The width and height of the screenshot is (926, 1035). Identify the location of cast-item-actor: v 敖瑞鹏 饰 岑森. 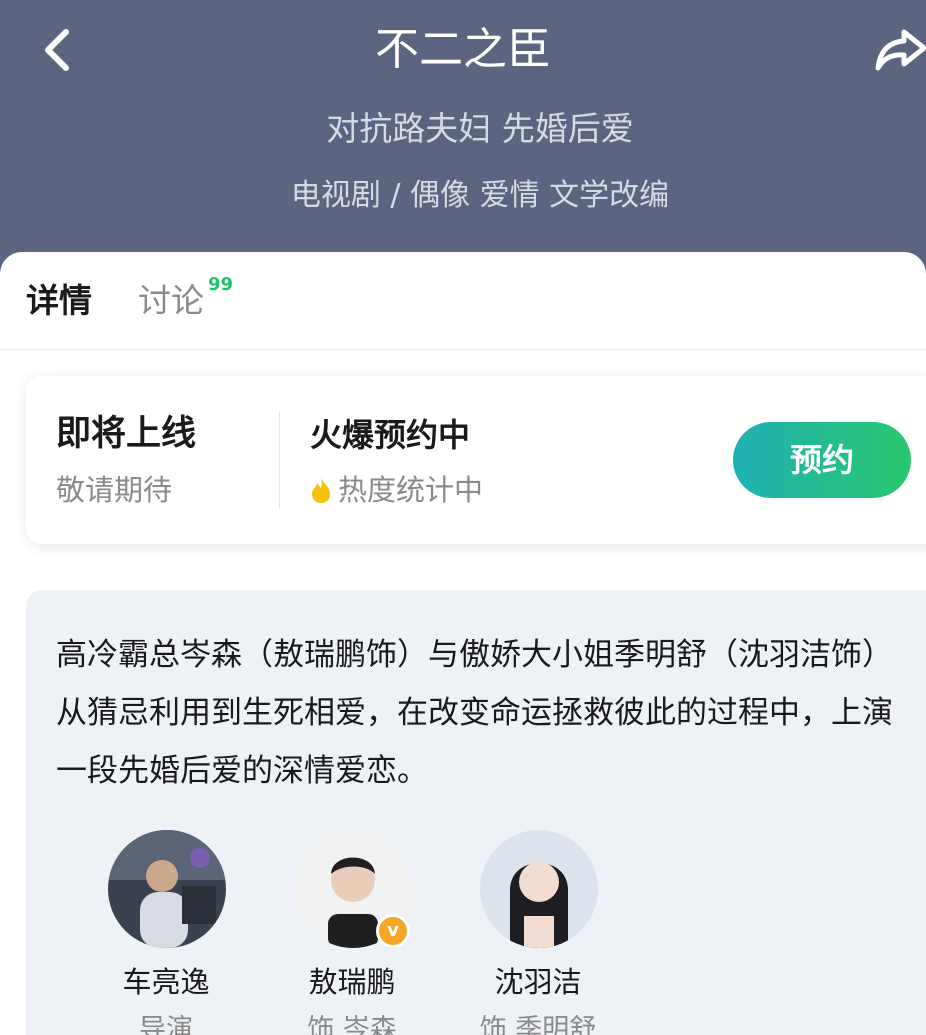
(352, 932).